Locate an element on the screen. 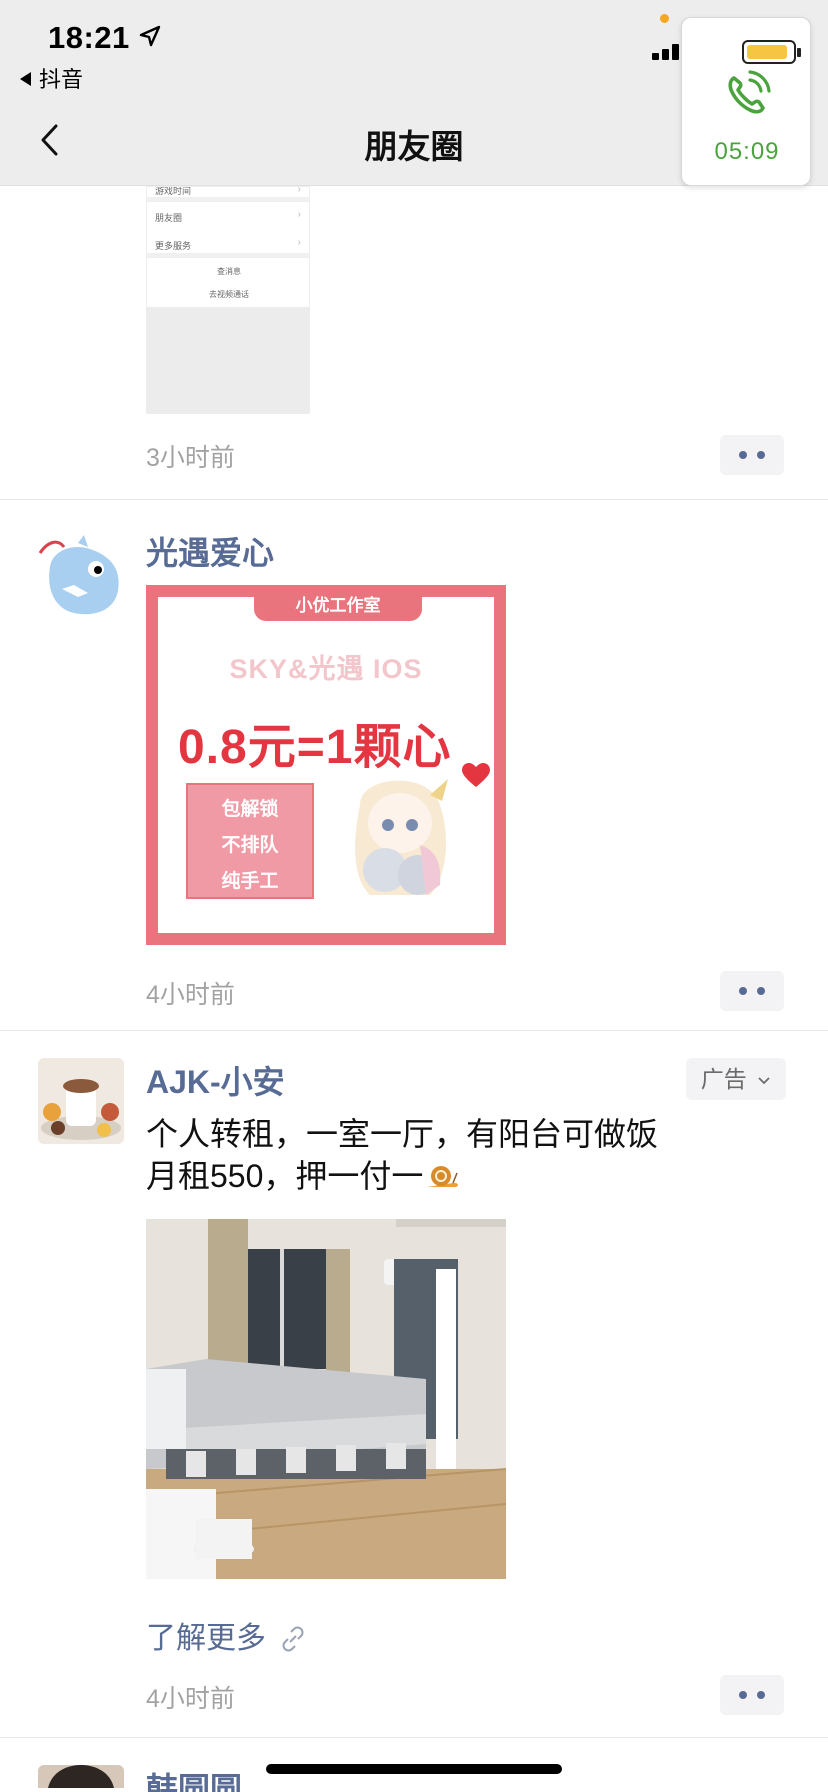 The height and width of the screenshot is (1792, 828). promo-feature-box: 包解锁 不排队 纯手工 is located at coordinates (250, 841).